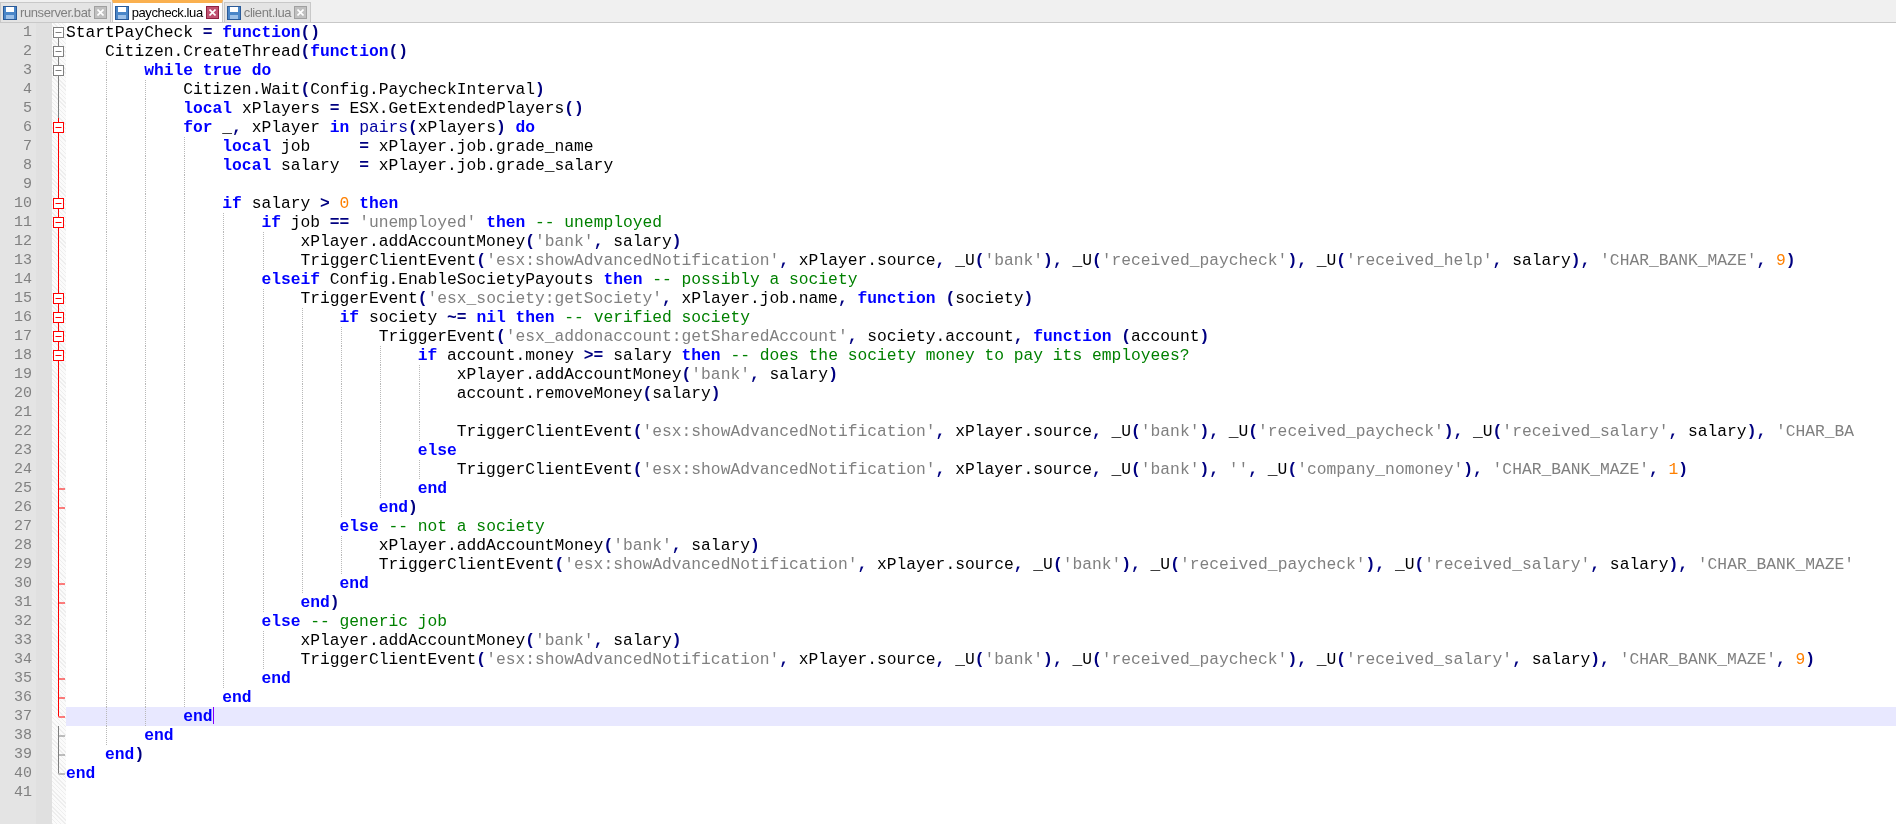 The width and height of the screenshot is (1896, 824). I want to click on line-number: 40, so click(23, 773).